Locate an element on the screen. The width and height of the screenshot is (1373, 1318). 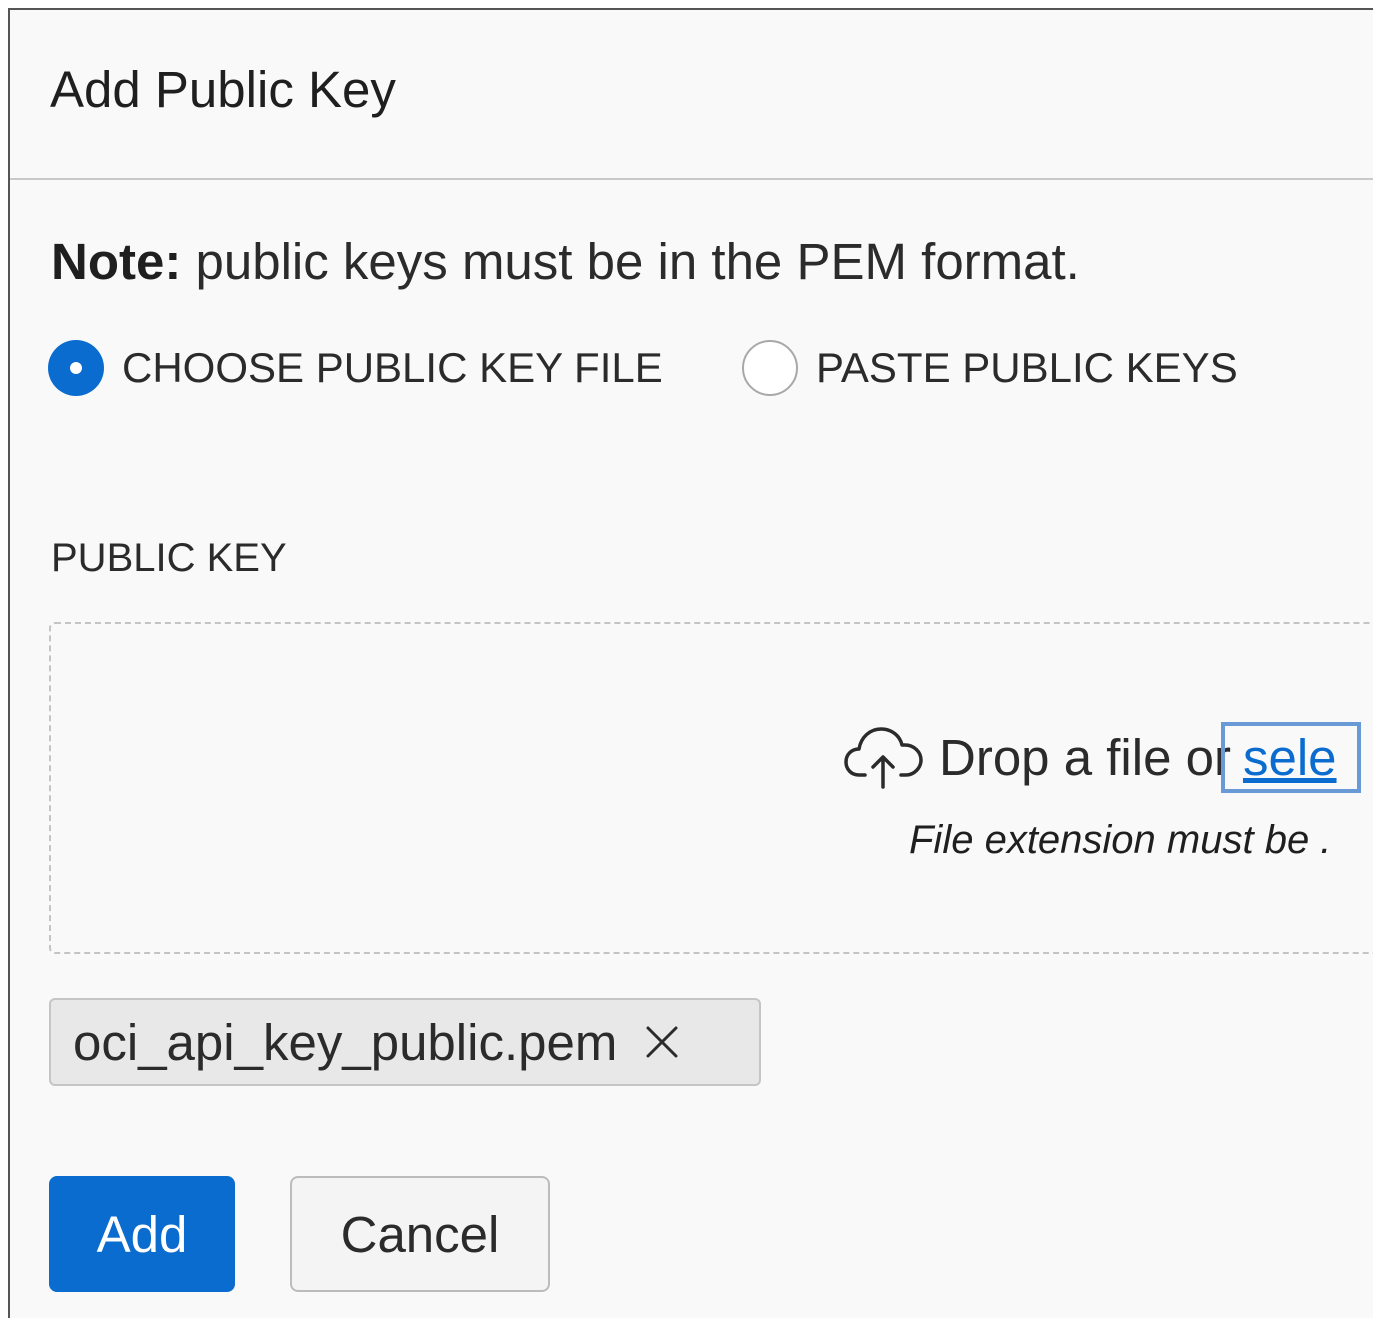
choose-key-file-radio is located at coordinates (76, 368).